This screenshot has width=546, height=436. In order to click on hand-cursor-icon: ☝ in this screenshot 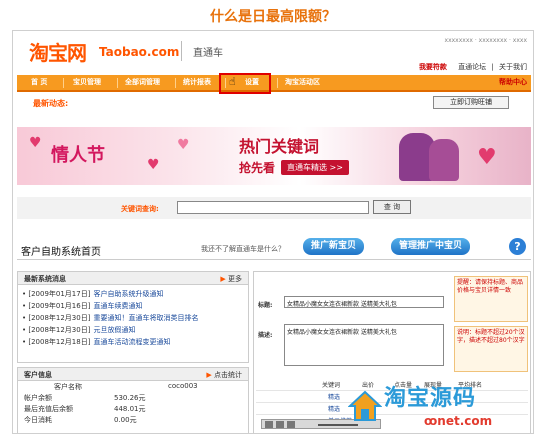, I will do `click(232, 81)`.